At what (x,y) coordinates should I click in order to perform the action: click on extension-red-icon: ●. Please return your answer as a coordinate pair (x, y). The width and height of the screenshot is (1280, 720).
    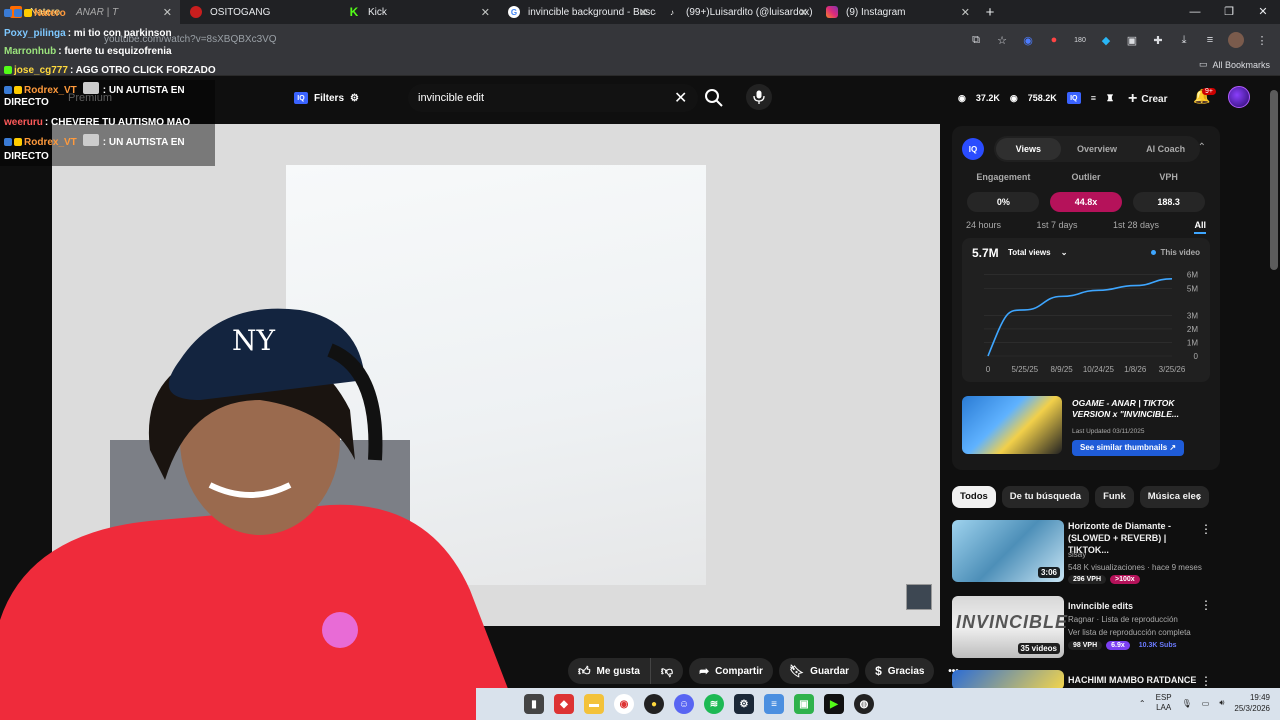
    Looking at the image, I should click on (1054, 40).